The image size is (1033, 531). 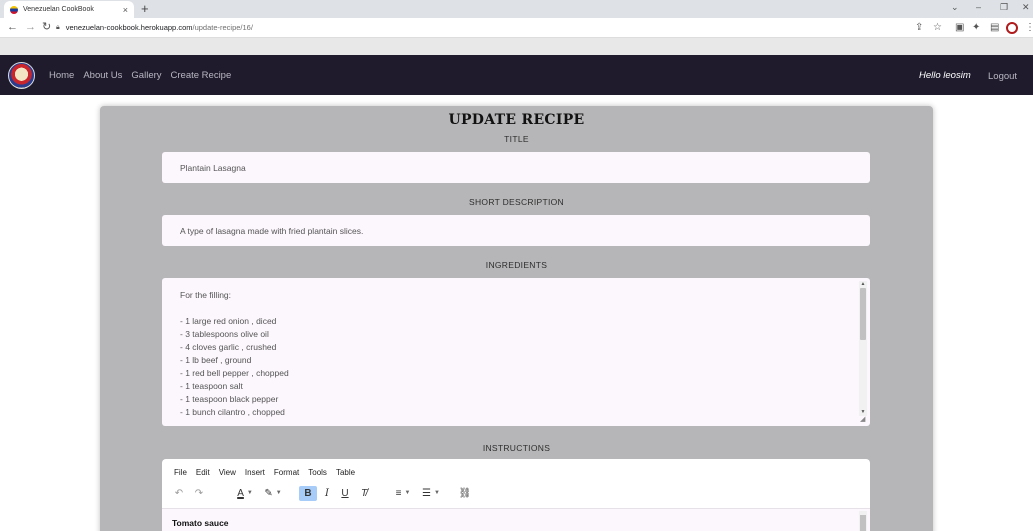 What do you see at coordinates (227, 472) in the screenshot?
I see `editor-menu-view: View` at bounding box center [227, 472].